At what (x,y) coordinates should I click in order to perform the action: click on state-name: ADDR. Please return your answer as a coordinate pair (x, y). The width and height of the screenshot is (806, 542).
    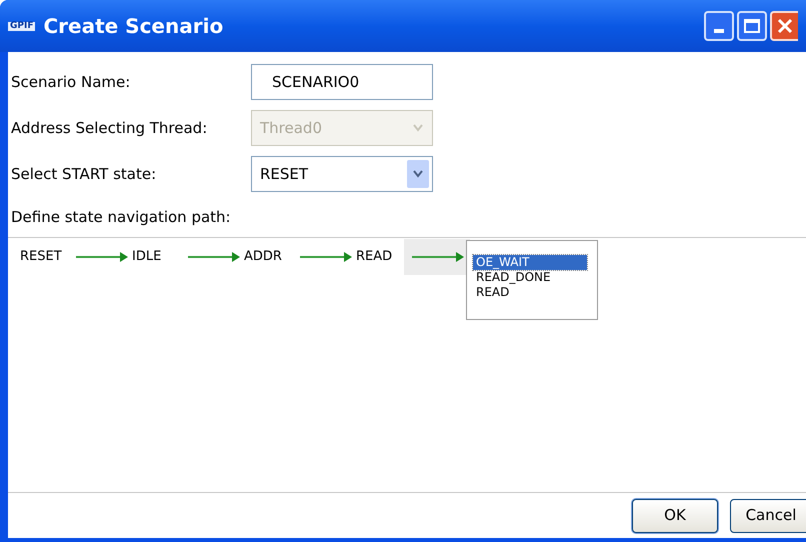
    Looking at the image, I should click on (263, 257).